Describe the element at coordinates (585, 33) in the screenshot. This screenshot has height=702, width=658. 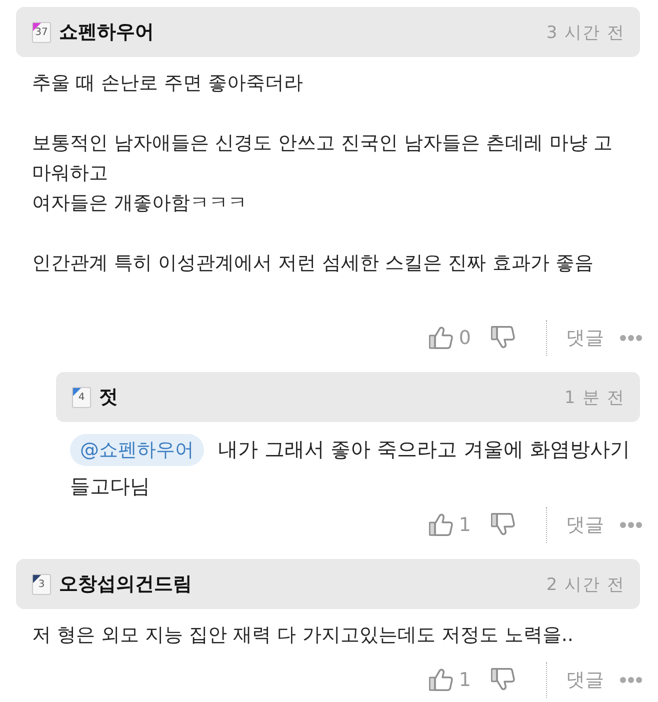
I see `timestamp: 3 시간 전` at that location.